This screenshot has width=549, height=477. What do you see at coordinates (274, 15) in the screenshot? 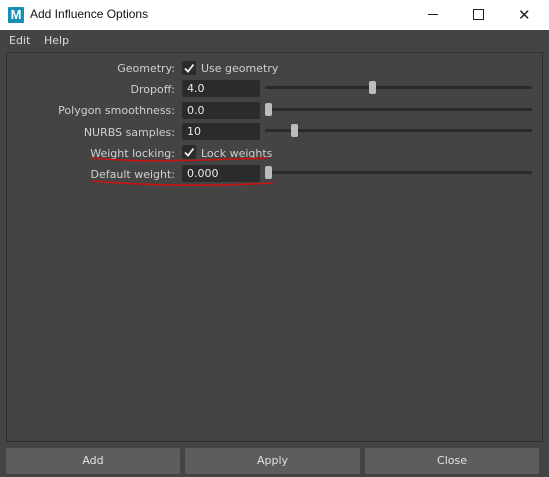
I see `title-bar: M Add Influence Options ✕` at bounding box center [274, 15].